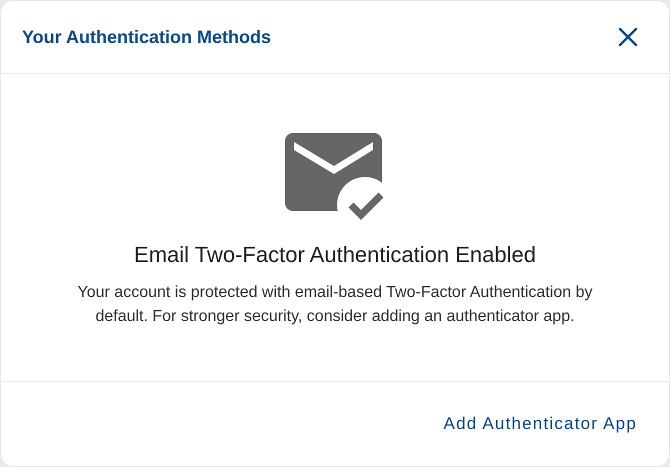  I want to click on close-icon, so click(628, 37).